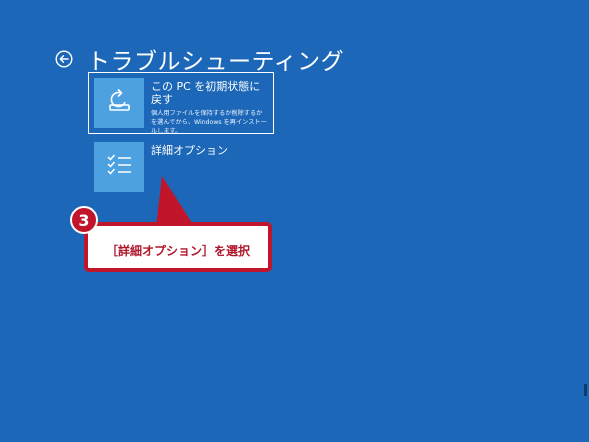 This screenshot has height=442, width=589. I want to click on checklist-icon, so click(119, 167).